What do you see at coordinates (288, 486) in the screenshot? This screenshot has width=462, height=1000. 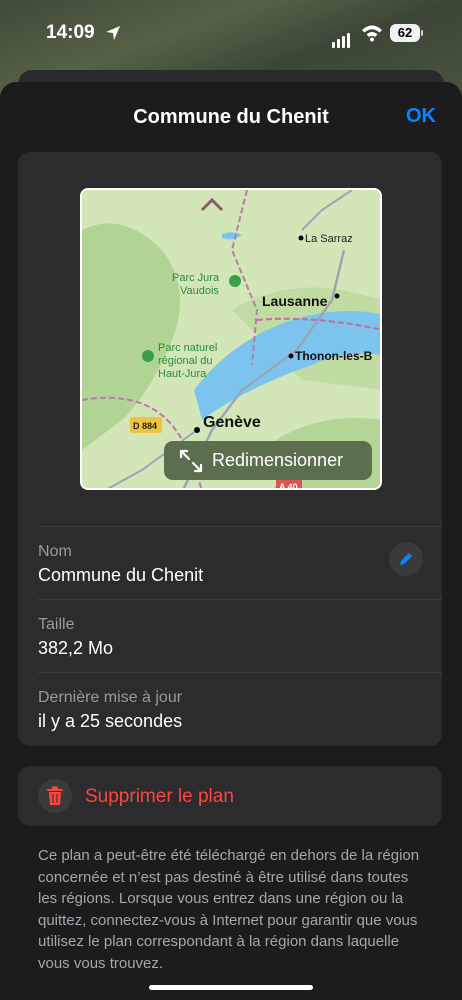 I see `map-road-a40: A 40` at bounding box center [288, 486].